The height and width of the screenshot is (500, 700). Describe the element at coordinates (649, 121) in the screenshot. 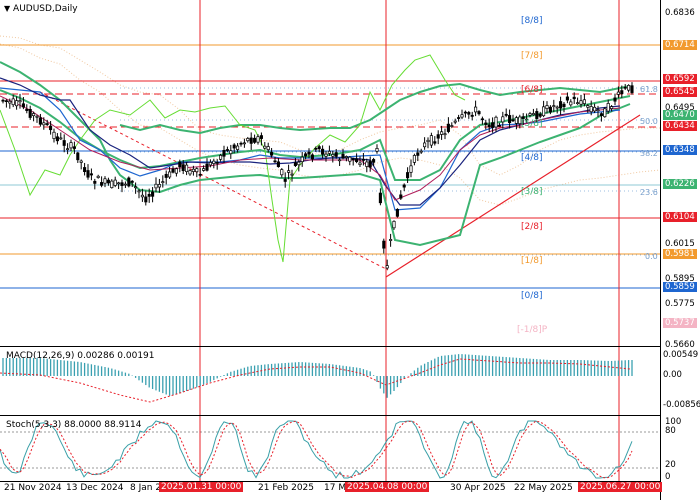

I see `fib-label-50: 50.0` at that location.